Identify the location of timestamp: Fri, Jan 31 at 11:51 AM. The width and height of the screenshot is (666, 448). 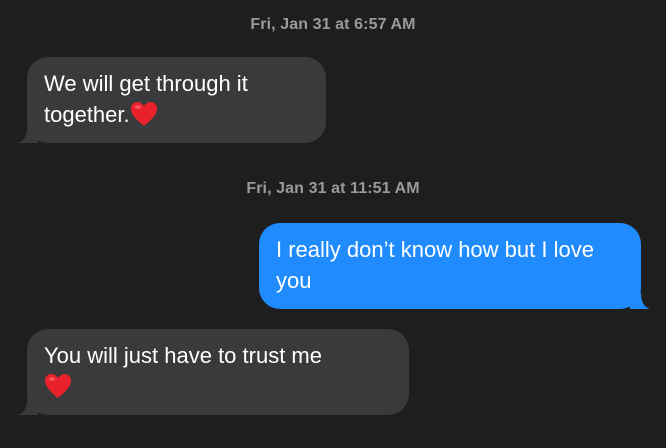
(333, 188).